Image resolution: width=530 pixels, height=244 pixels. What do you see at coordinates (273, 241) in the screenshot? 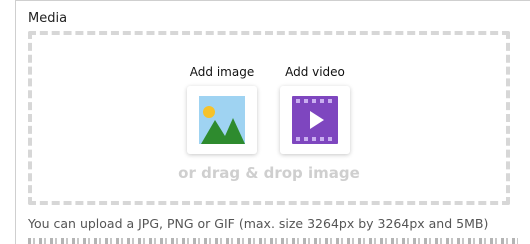
I see `cutoff-content` at bounding box center [273, 241].